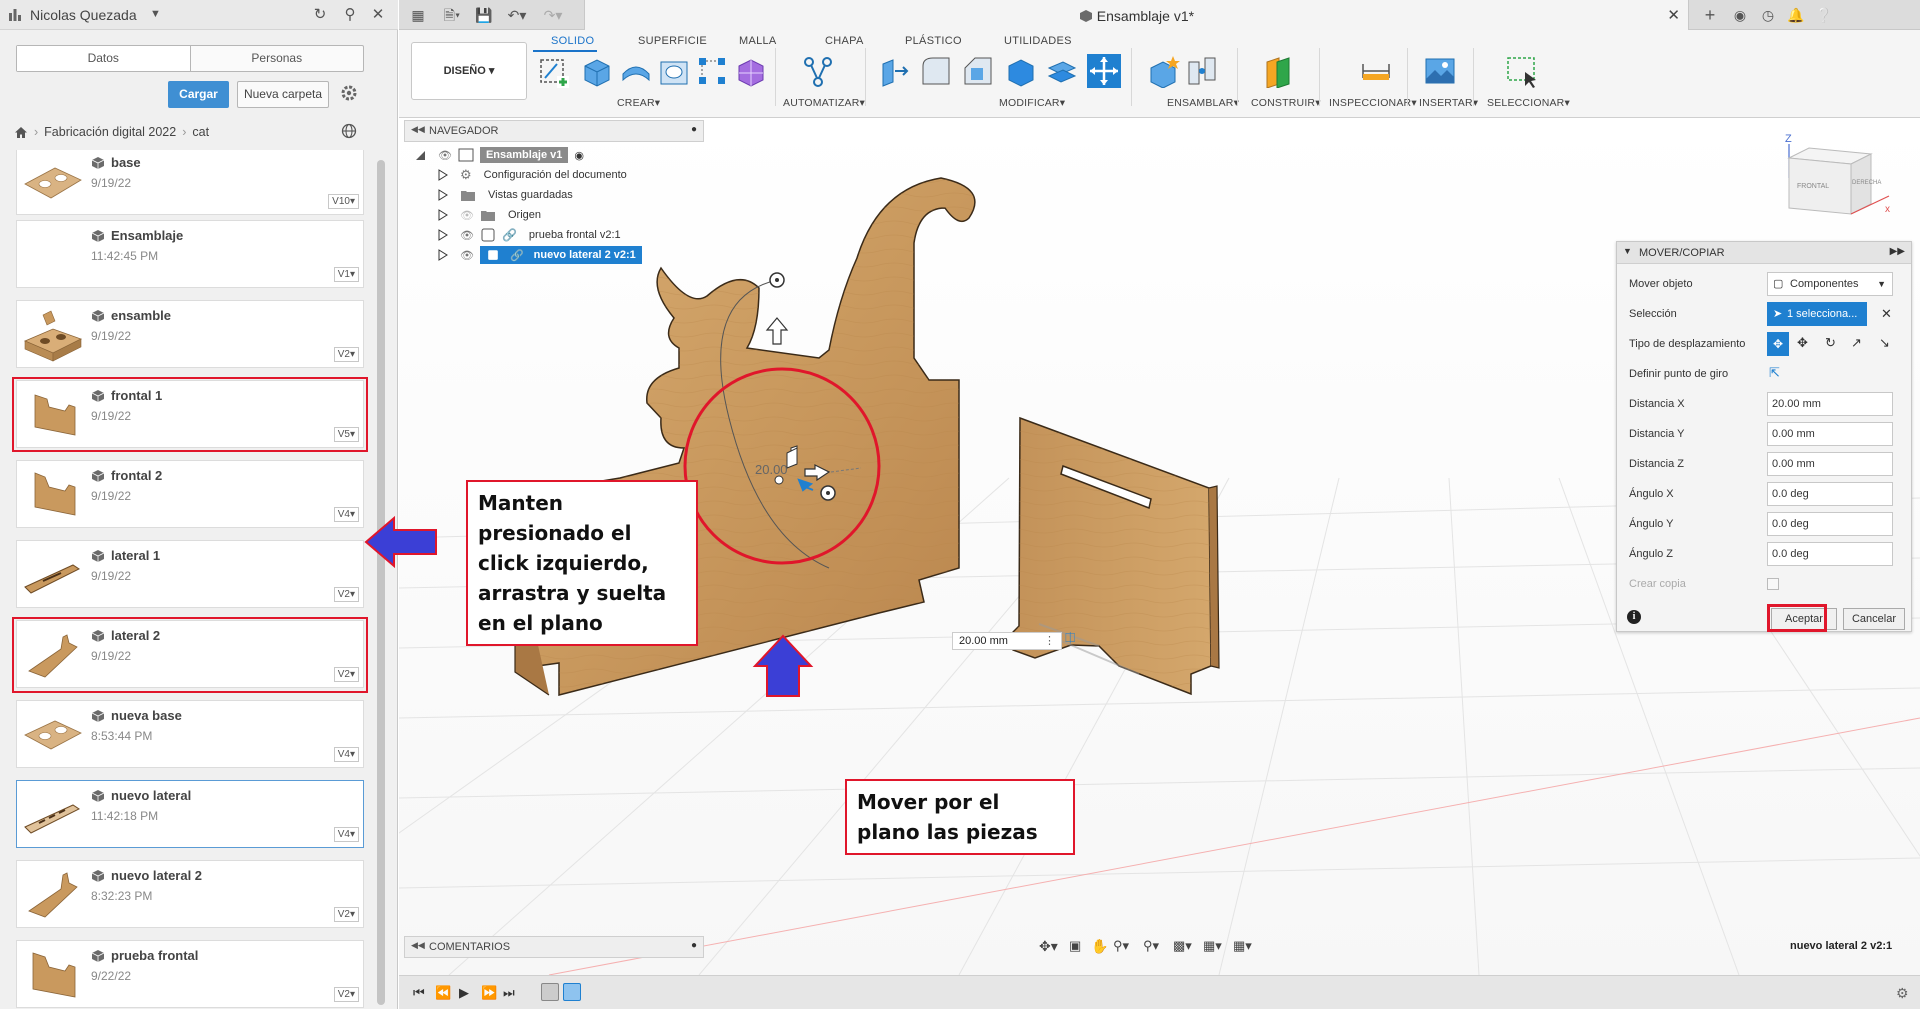  I want to click on globe-icon, so click(349, 131).